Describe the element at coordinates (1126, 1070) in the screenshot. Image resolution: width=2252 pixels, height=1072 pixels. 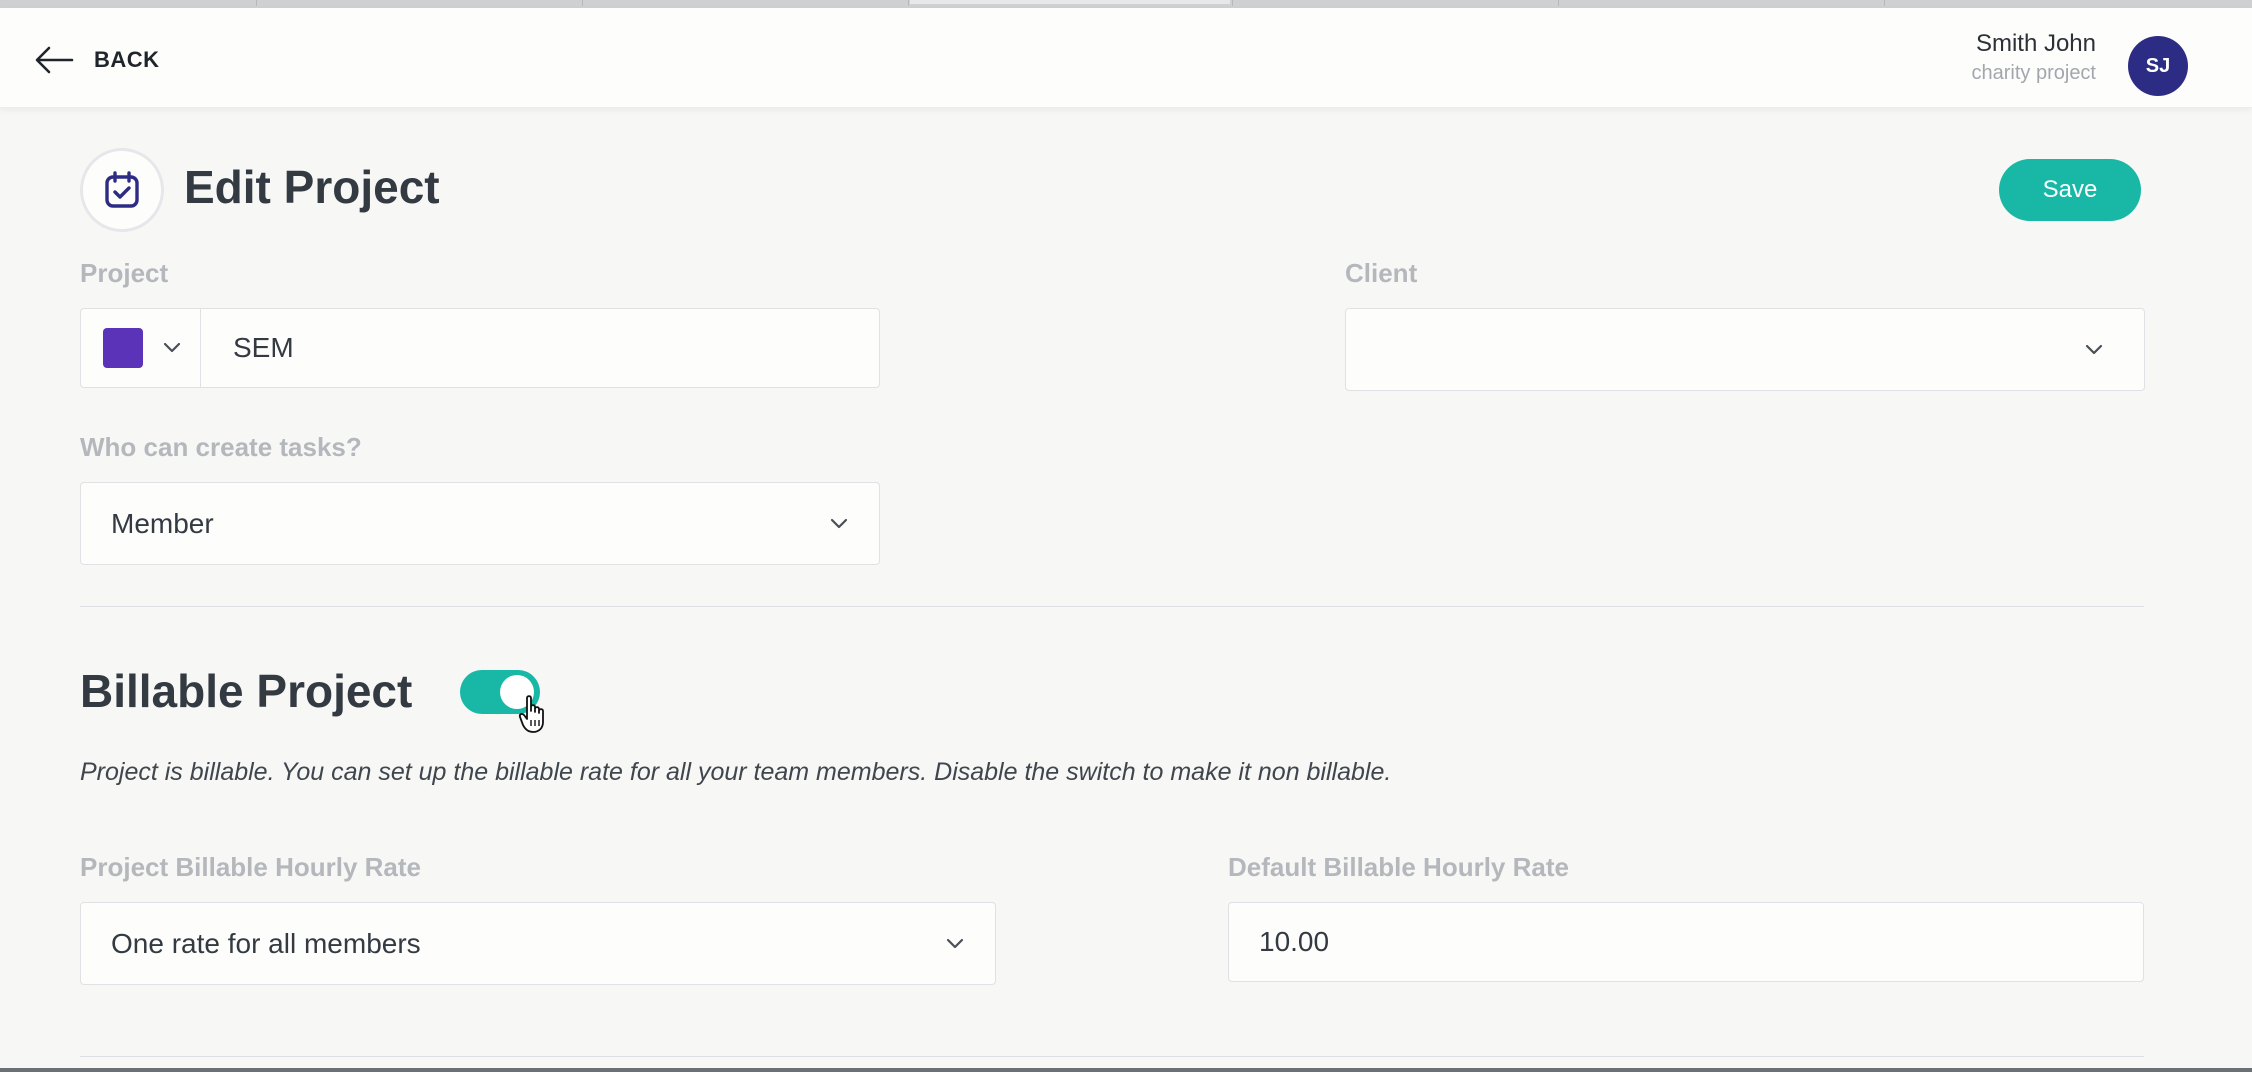
I see `window-bottom-edge` at that location.